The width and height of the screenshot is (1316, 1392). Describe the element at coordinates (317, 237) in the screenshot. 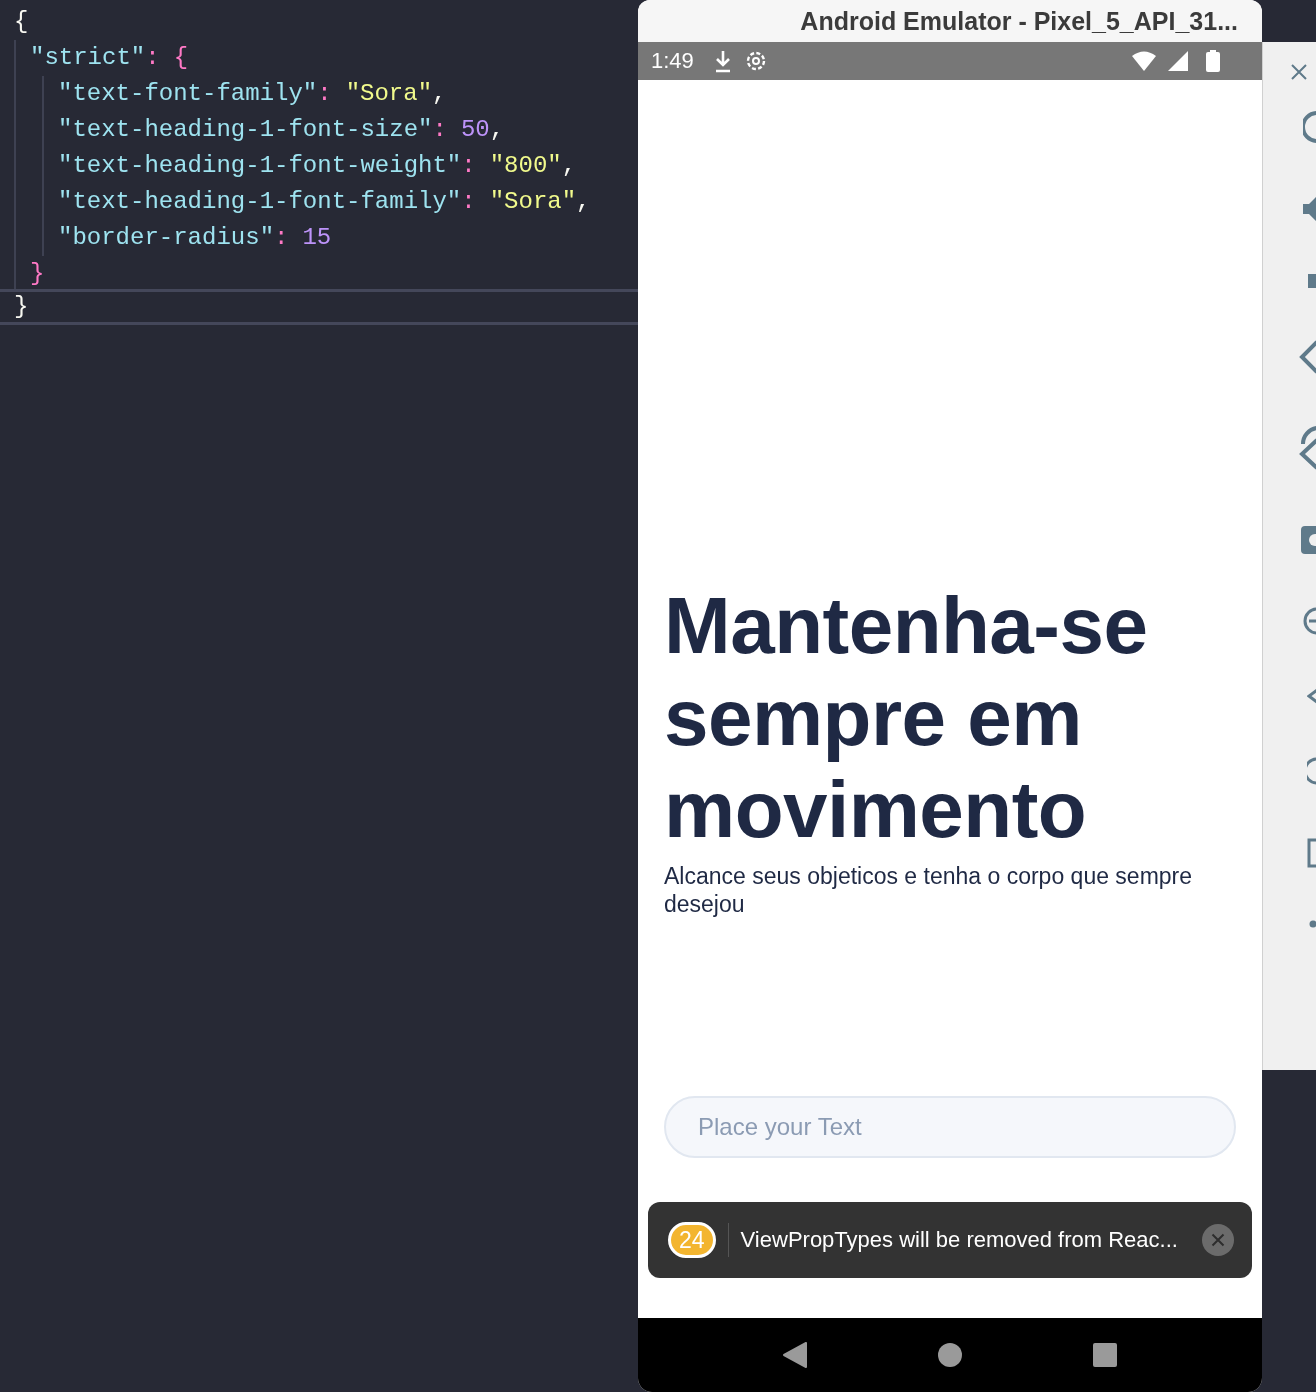

I see `number-value: 15` at that location.